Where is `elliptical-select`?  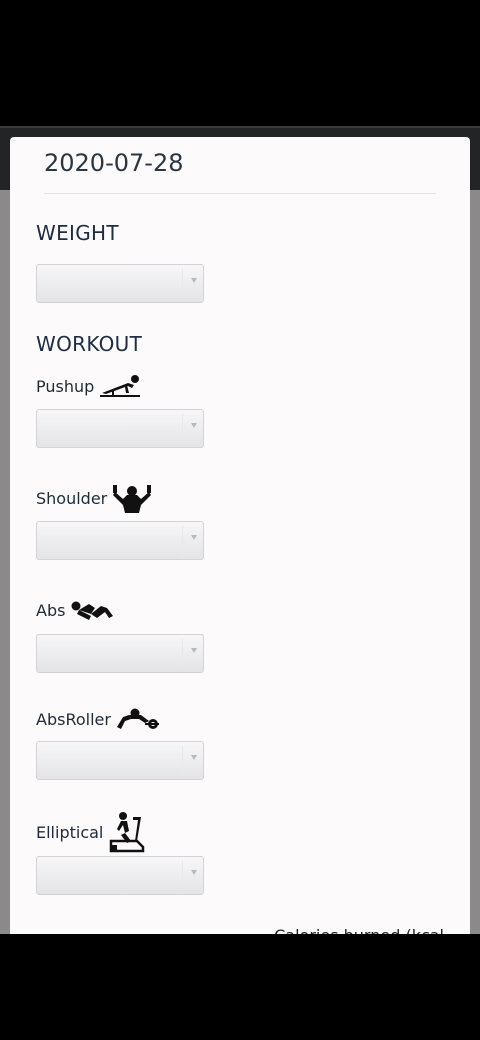 elliptical-select is located at coordinates (120, 875).